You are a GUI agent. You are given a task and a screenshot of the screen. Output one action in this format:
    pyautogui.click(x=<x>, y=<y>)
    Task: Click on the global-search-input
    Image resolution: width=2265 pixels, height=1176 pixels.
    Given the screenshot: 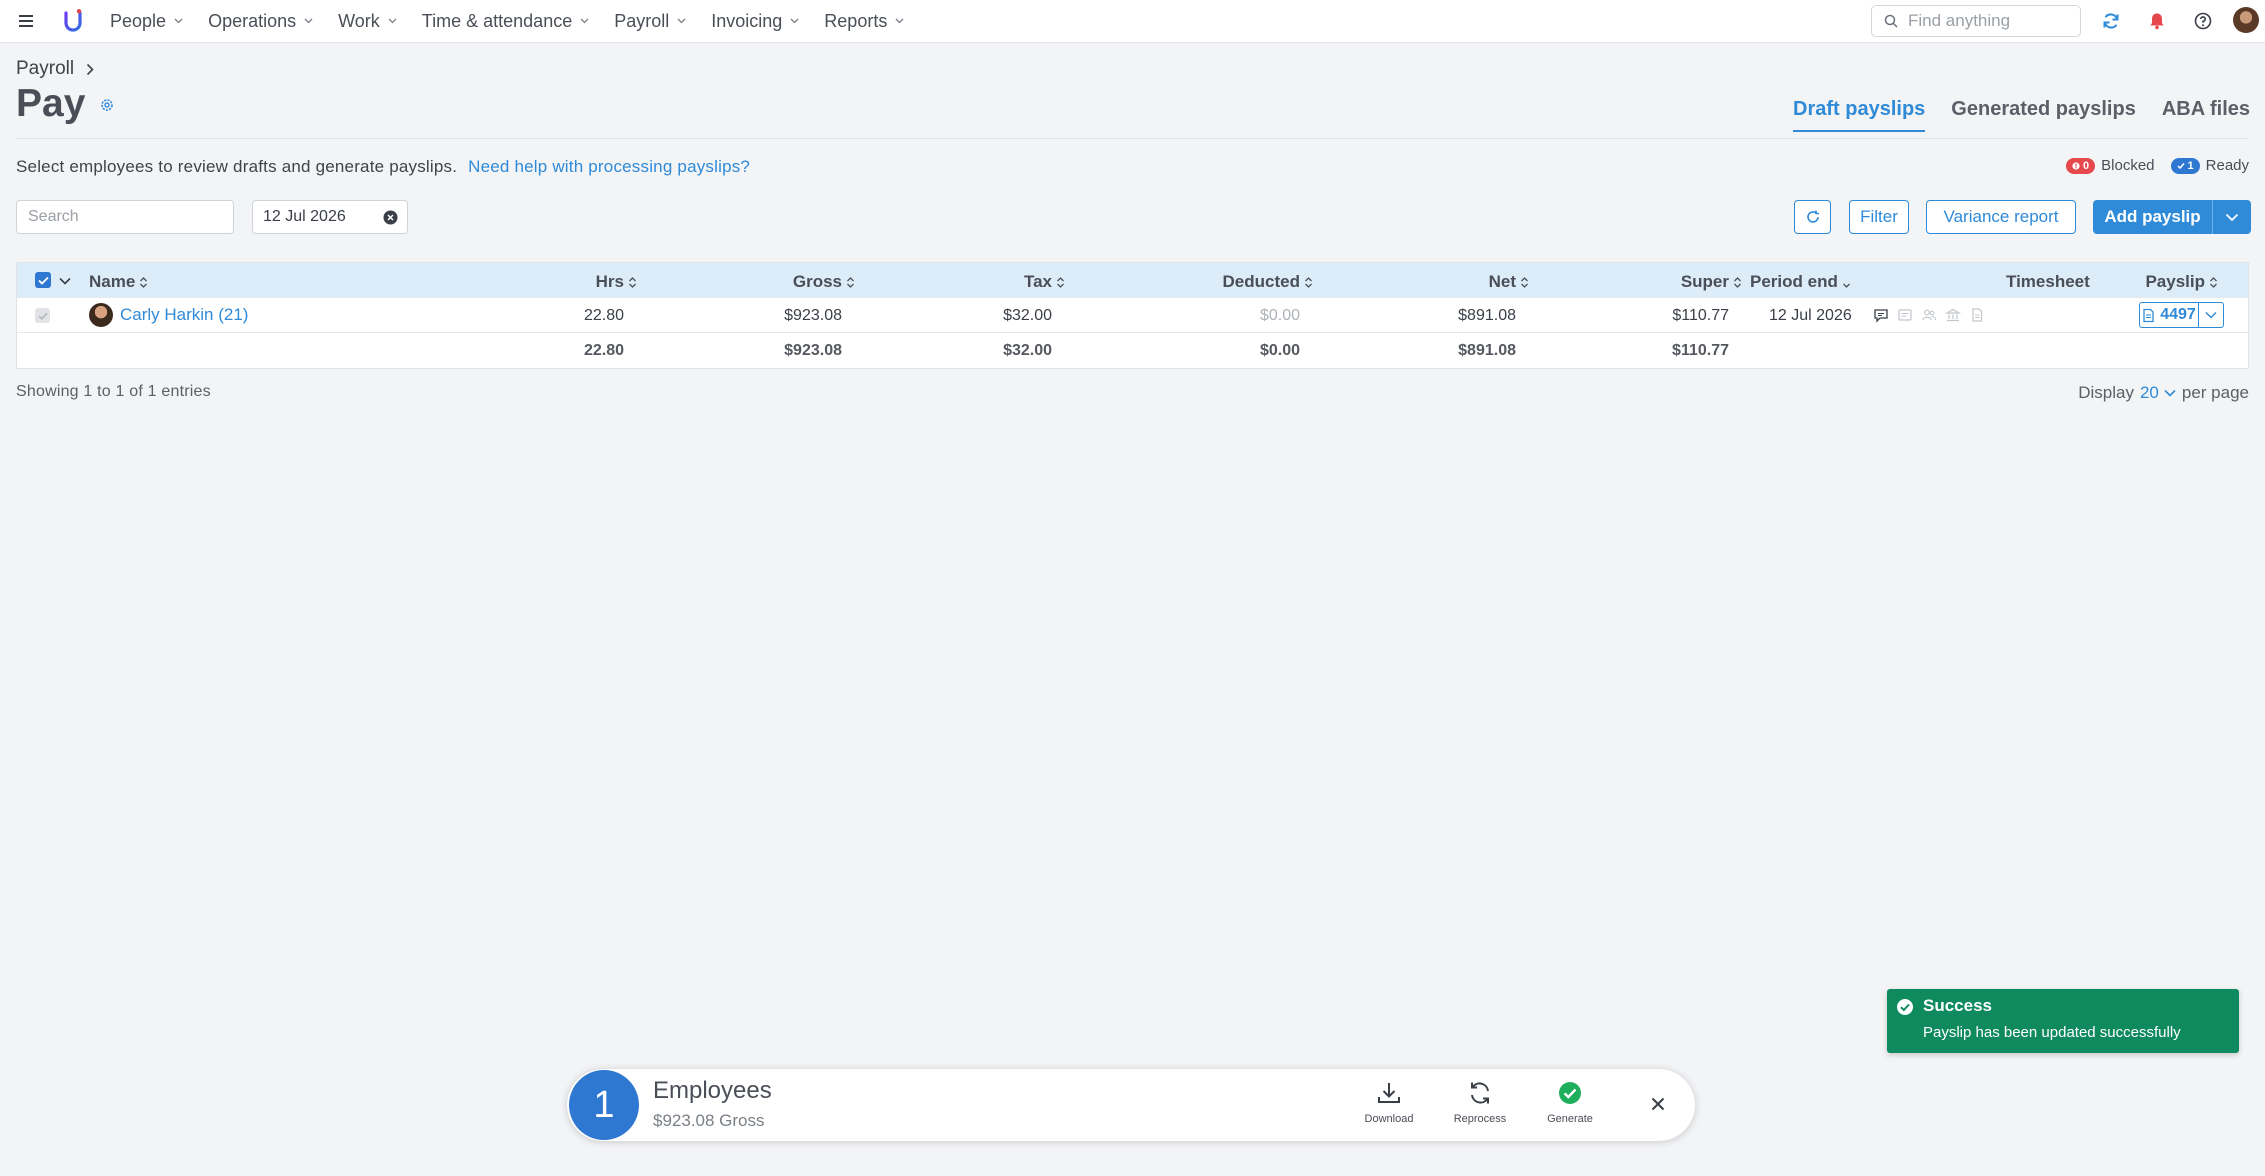 What is the action you would take?
    pyautogui.click(x=1983, y=21)
    